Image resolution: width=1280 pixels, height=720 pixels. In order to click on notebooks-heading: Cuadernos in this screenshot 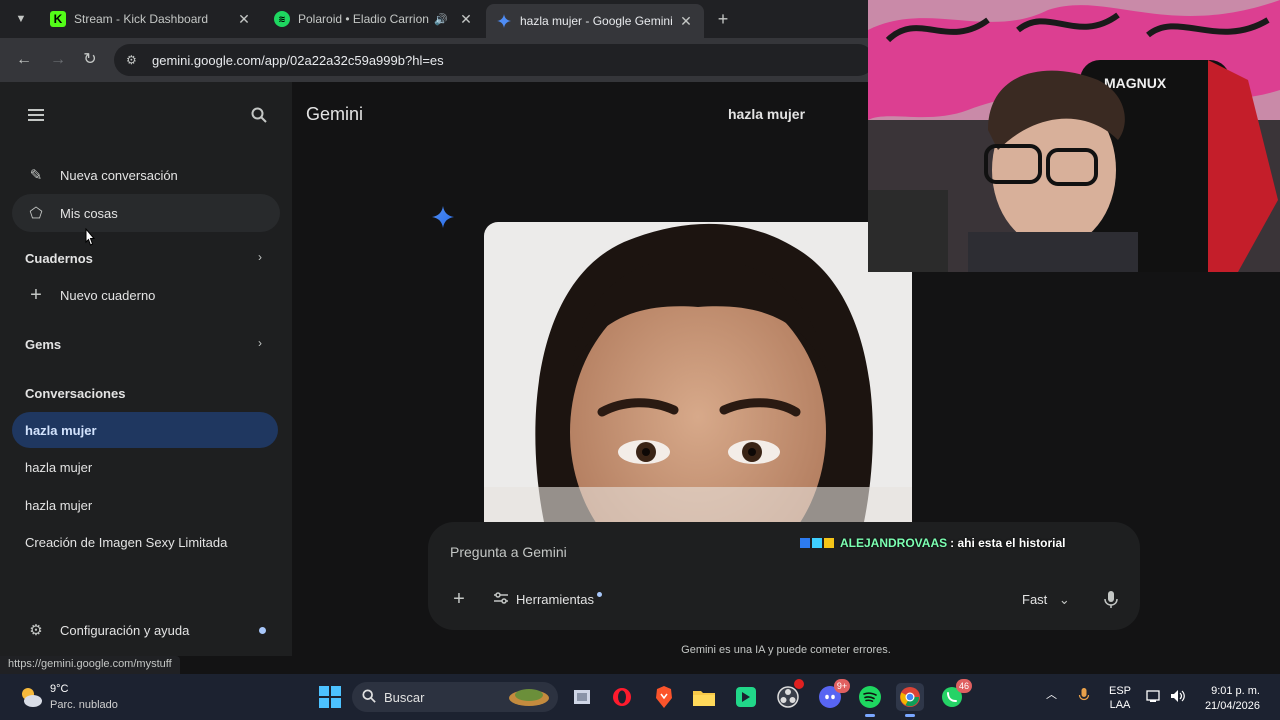, I will do `click(59, 258)`.